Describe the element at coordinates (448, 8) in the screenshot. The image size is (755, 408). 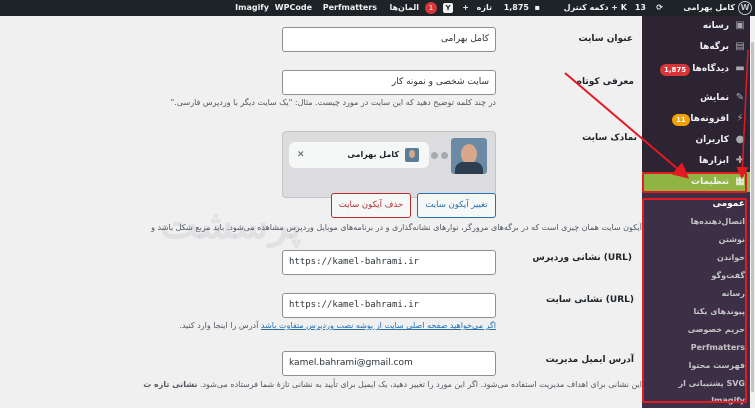
I see `yoast-icon: Y` at that location.